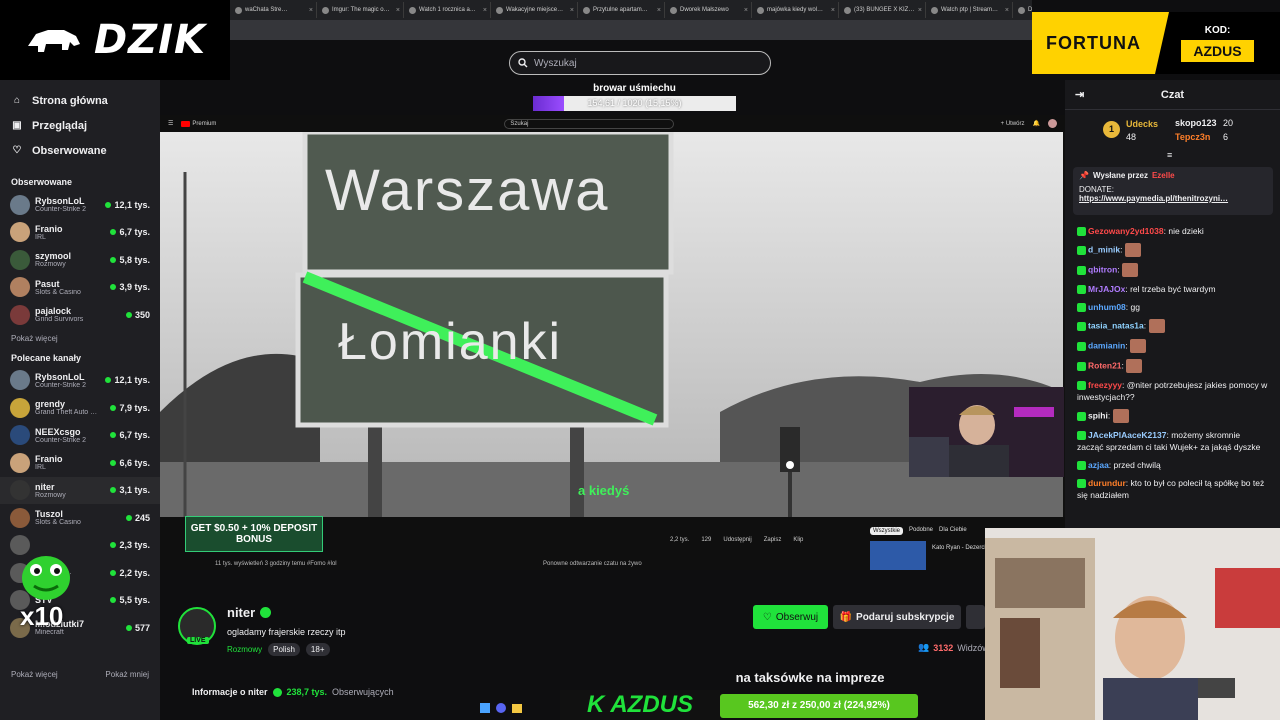 This screenshot has height=720, width=1280. What do you see at coordinates (1102, 269) in the screenshot?
I see `chat-username: qbitron` at bounding box center [1102, 269].